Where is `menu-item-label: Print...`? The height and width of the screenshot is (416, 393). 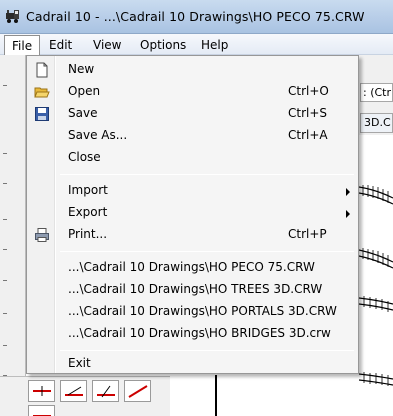 menu-item-label: Print... is located at coordinates (88, 234).